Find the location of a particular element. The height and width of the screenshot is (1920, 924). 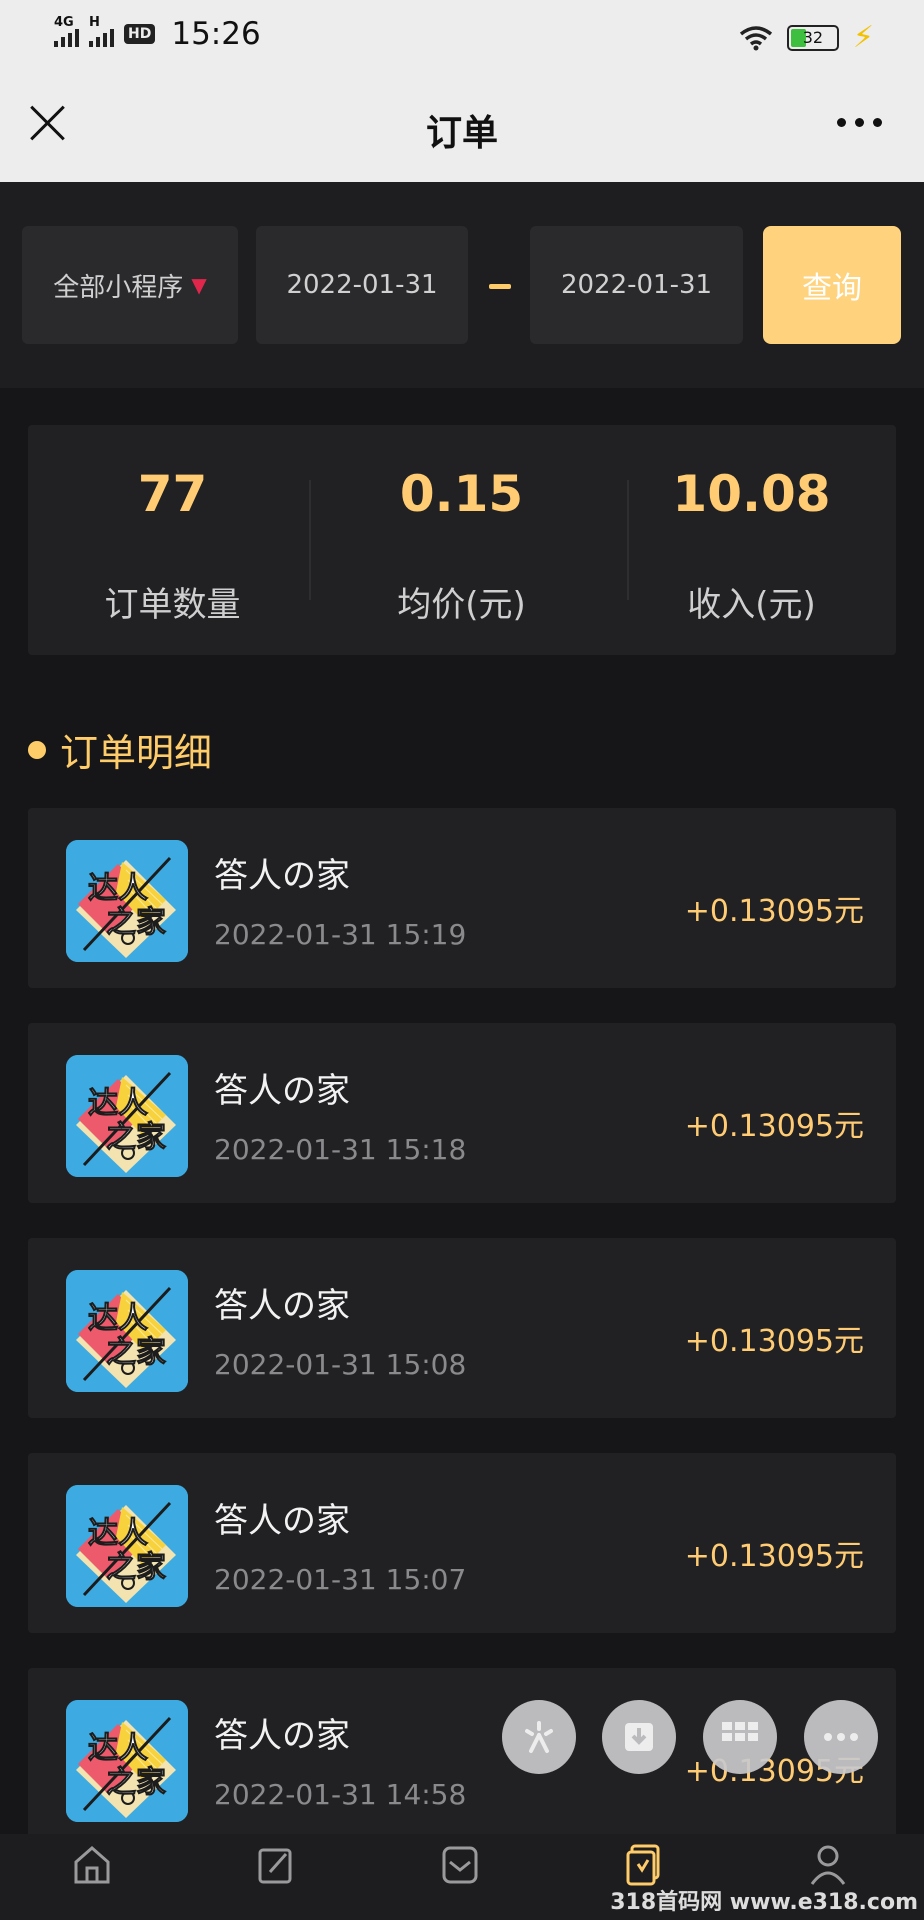

user-icon is located at coordinates (828, 1865).